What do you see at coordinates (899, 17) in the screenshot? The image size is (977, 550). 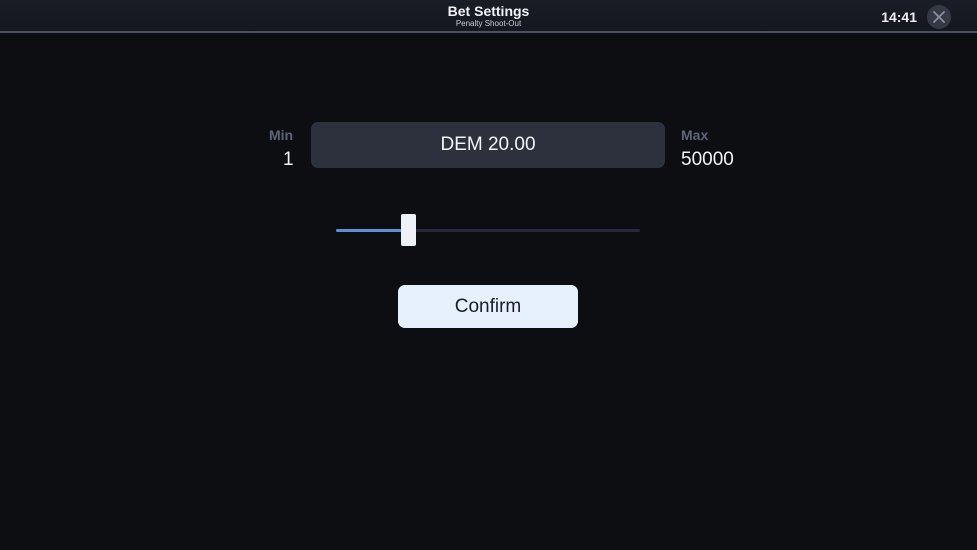 I see `clock: 14:41` at bounding box center [899, 17].